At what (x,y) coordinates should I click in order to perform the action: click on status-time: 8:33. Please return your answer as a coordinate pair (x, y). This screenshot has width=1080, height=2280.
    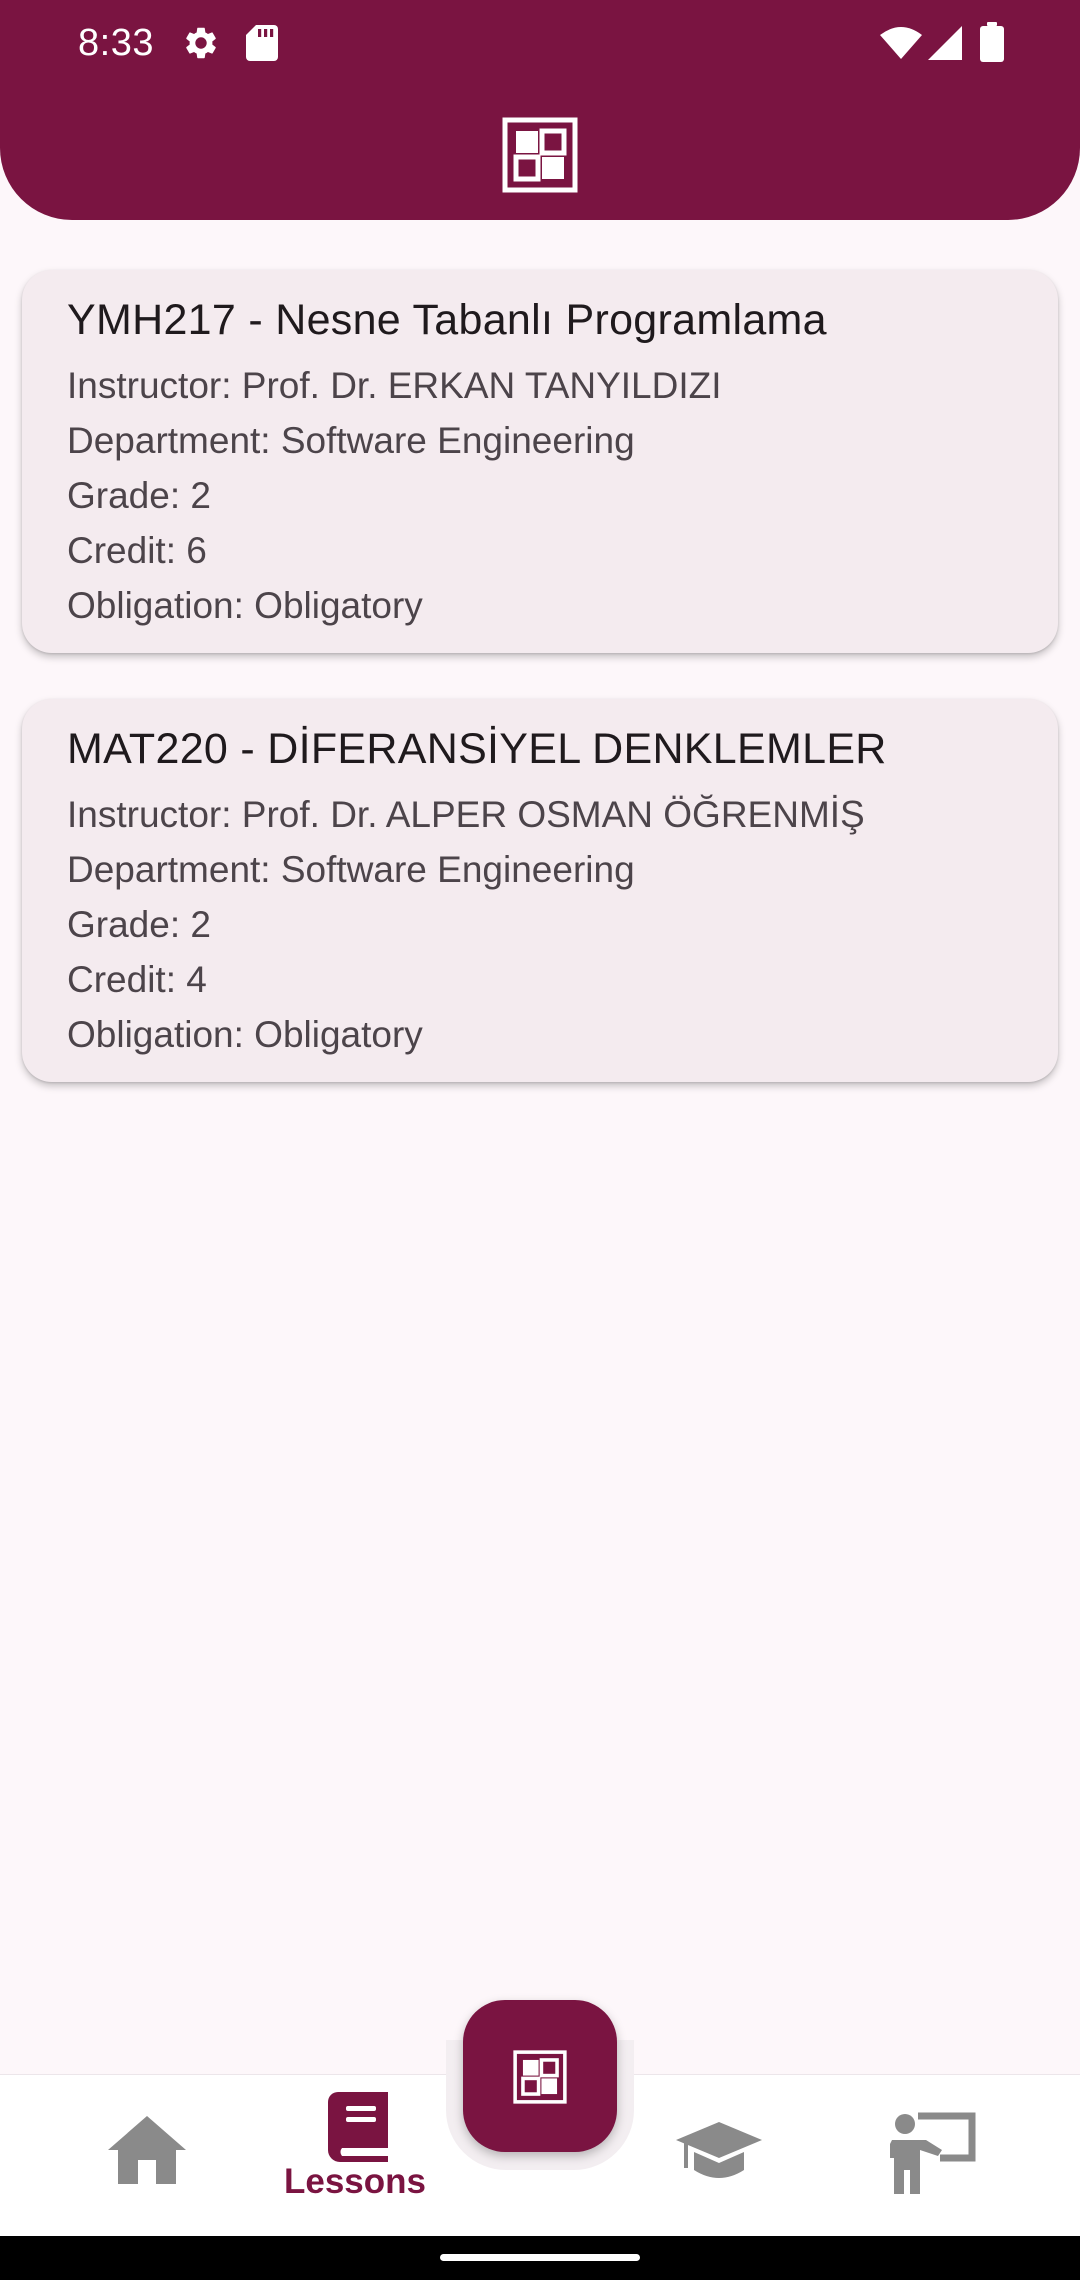
    Looking at the image, I should click on (116, 43).